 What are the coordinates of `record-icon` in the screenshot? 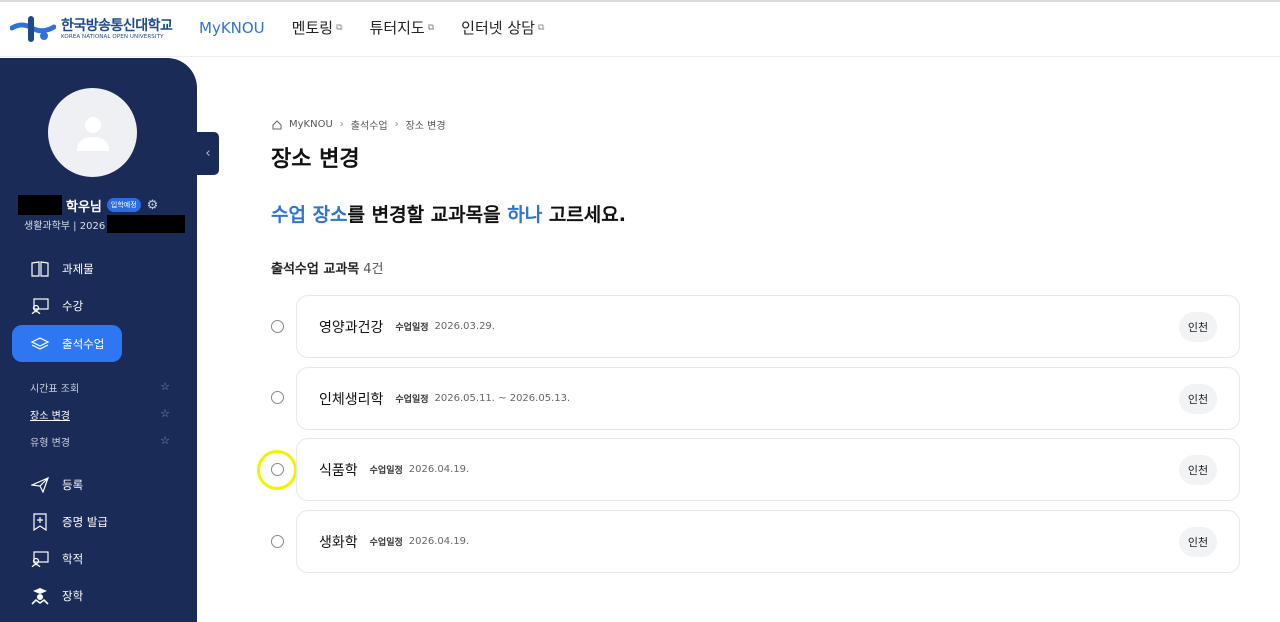 It's located at (40, 559).